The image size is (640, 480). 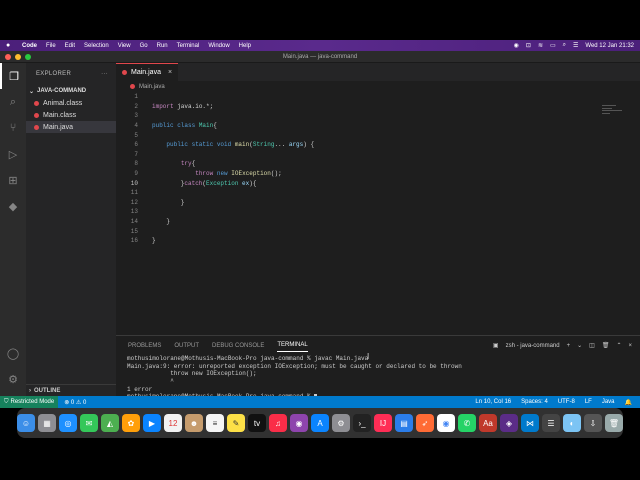 I want to click on maps-icon: ◭, so click(x=110, y=423).